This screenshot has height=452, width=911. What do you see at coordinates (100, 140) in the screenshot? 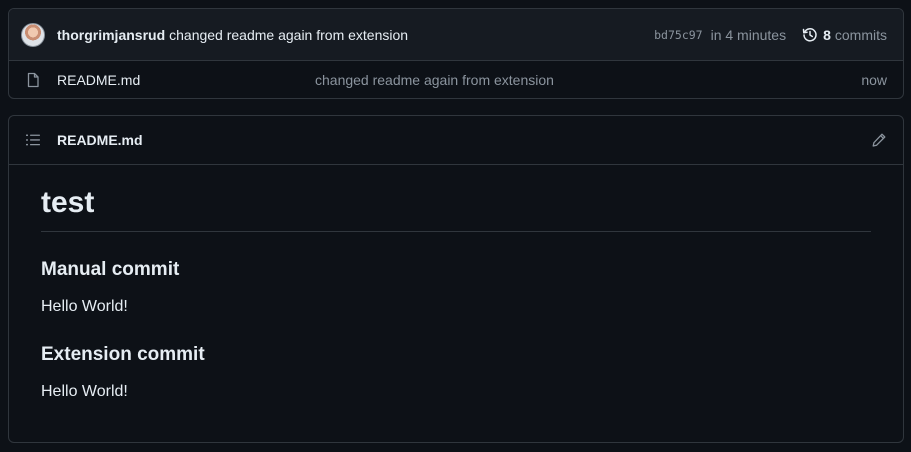
I see `readme-title: README.md` at bounding box center [100, 140].